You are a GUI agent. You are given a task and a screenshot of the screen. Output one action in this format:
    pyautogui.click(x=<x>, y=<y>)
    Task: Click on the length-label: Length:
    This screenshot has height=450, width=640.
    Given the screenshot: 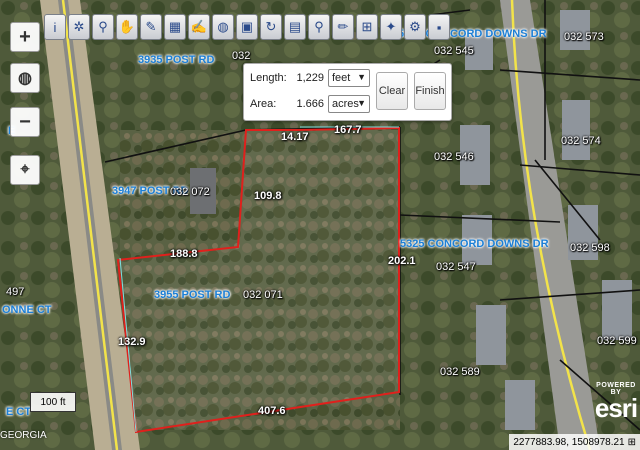 What is the action you would take?
    pyautogui.click(x=268, y=78)
    